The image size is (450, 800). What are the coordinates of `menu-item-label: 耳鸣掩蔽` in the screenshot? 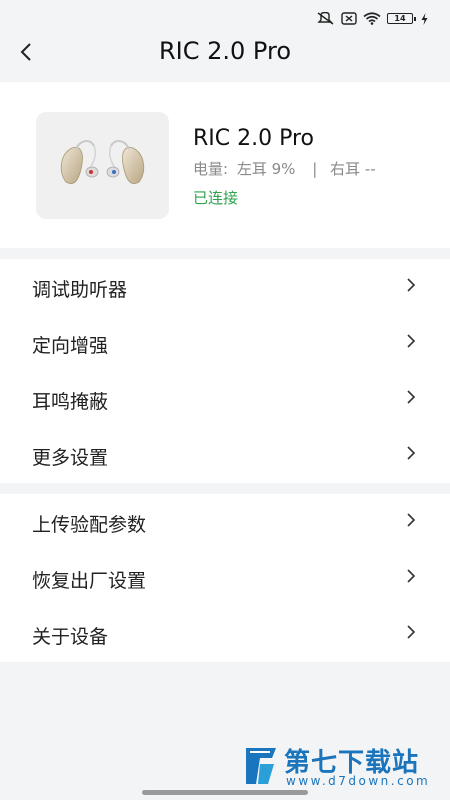 It's located at (70, 402).